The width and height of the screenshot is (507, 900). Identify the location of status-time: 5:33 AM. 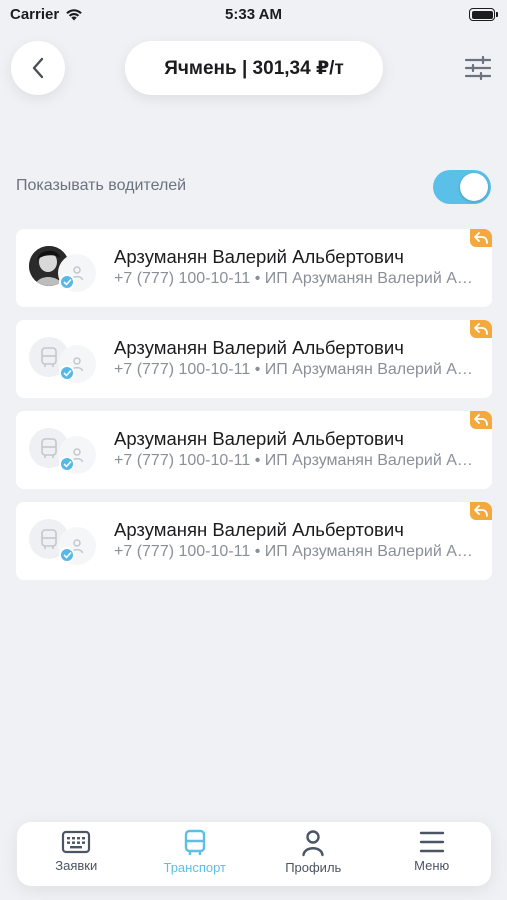
(253, 14).